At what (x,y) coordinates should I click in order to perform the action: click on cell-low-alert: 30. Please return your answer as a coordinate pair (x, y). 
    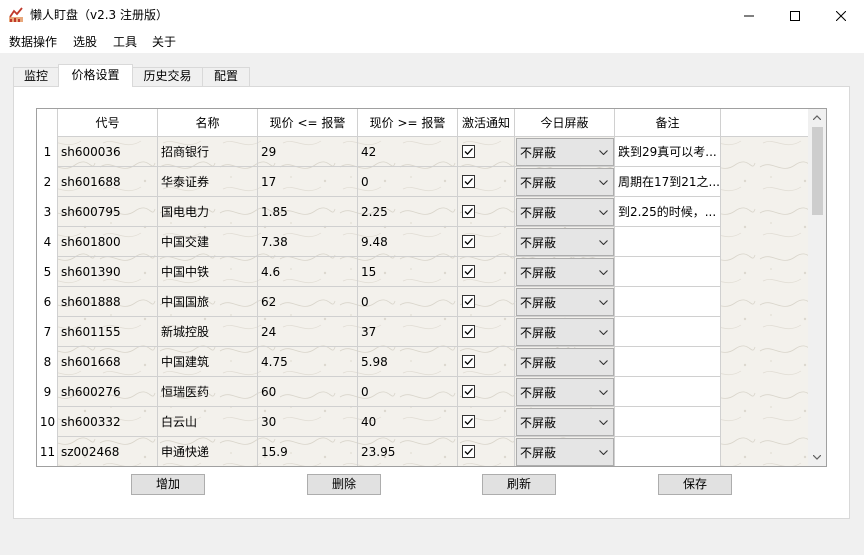
    Looking at the image, I should click on (308, 422).